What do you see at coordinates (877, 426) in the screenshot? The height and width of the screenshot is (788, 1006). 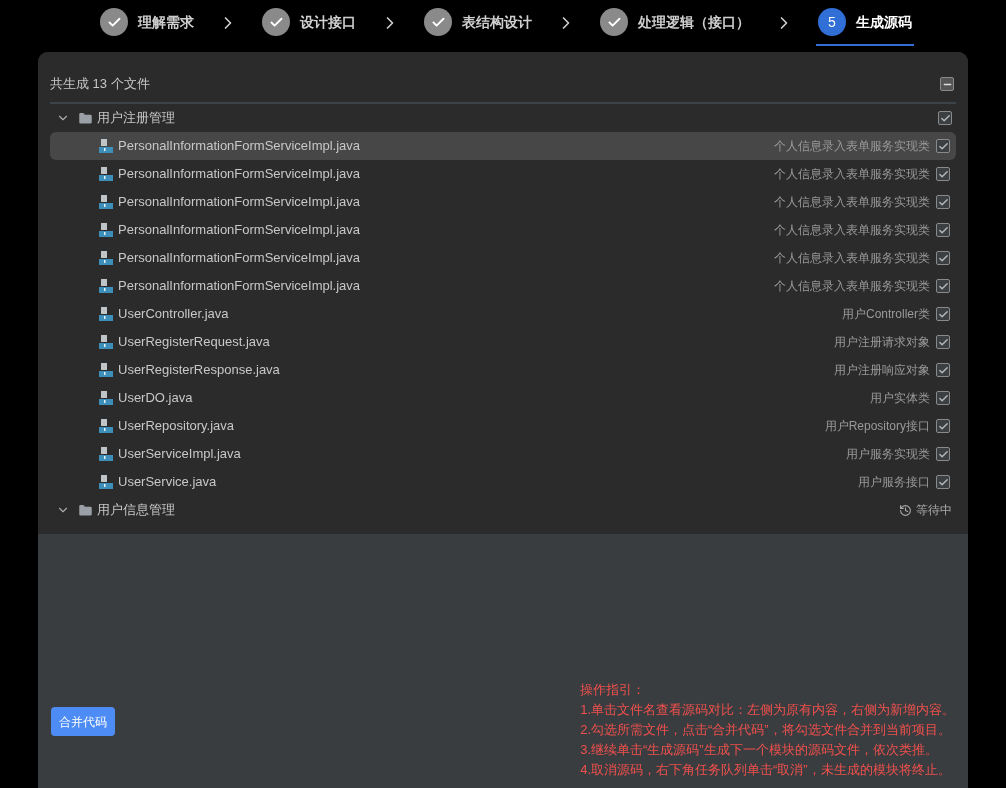 I see `file-description: 用户Repository接口` at bounding box center [877, 426].